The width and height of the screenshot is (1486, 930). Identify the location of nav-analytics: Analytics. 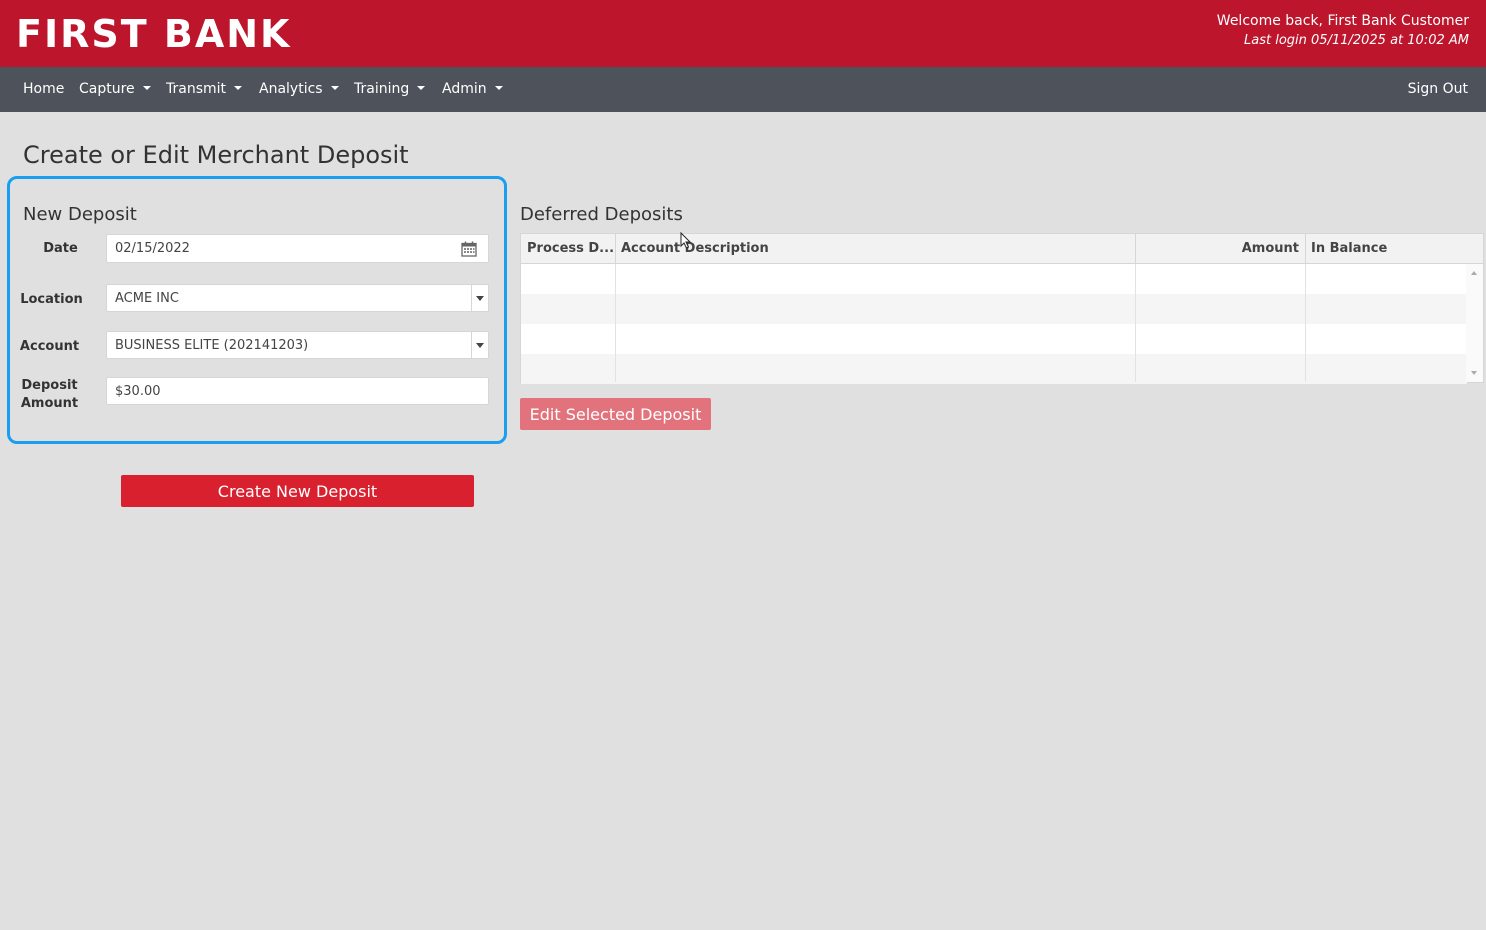
(299, 89).